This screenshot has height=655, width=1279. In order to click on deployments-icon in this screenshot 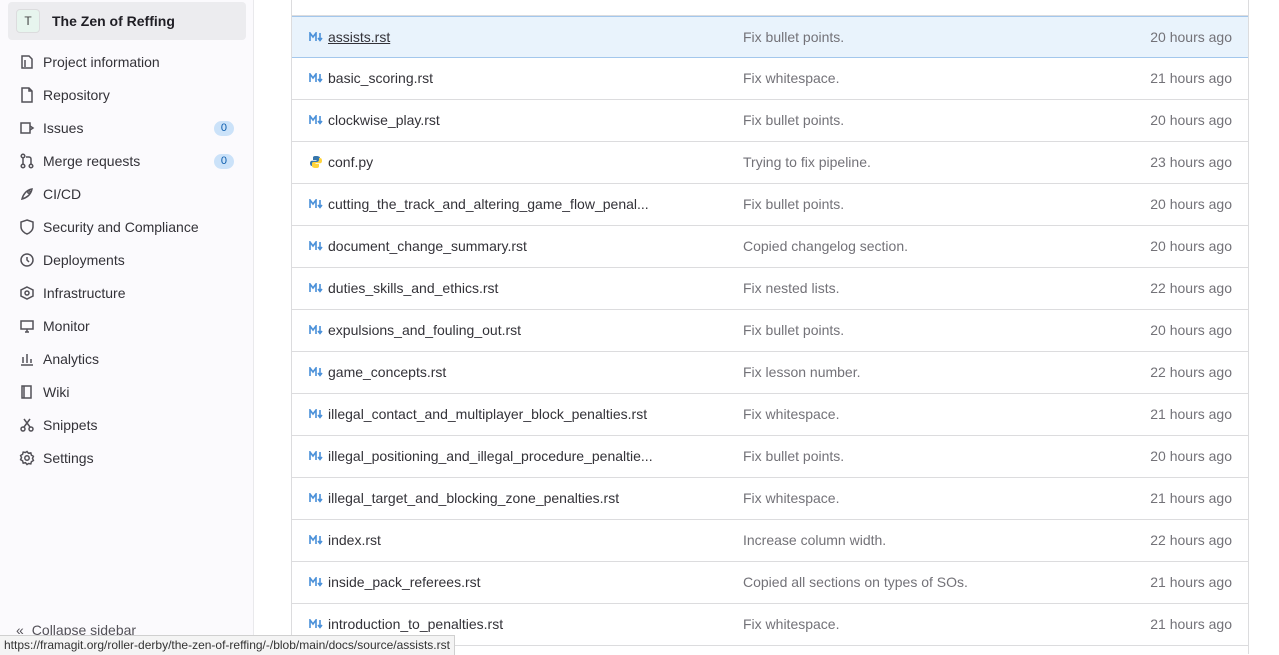, I will do `click(27, 260)`.